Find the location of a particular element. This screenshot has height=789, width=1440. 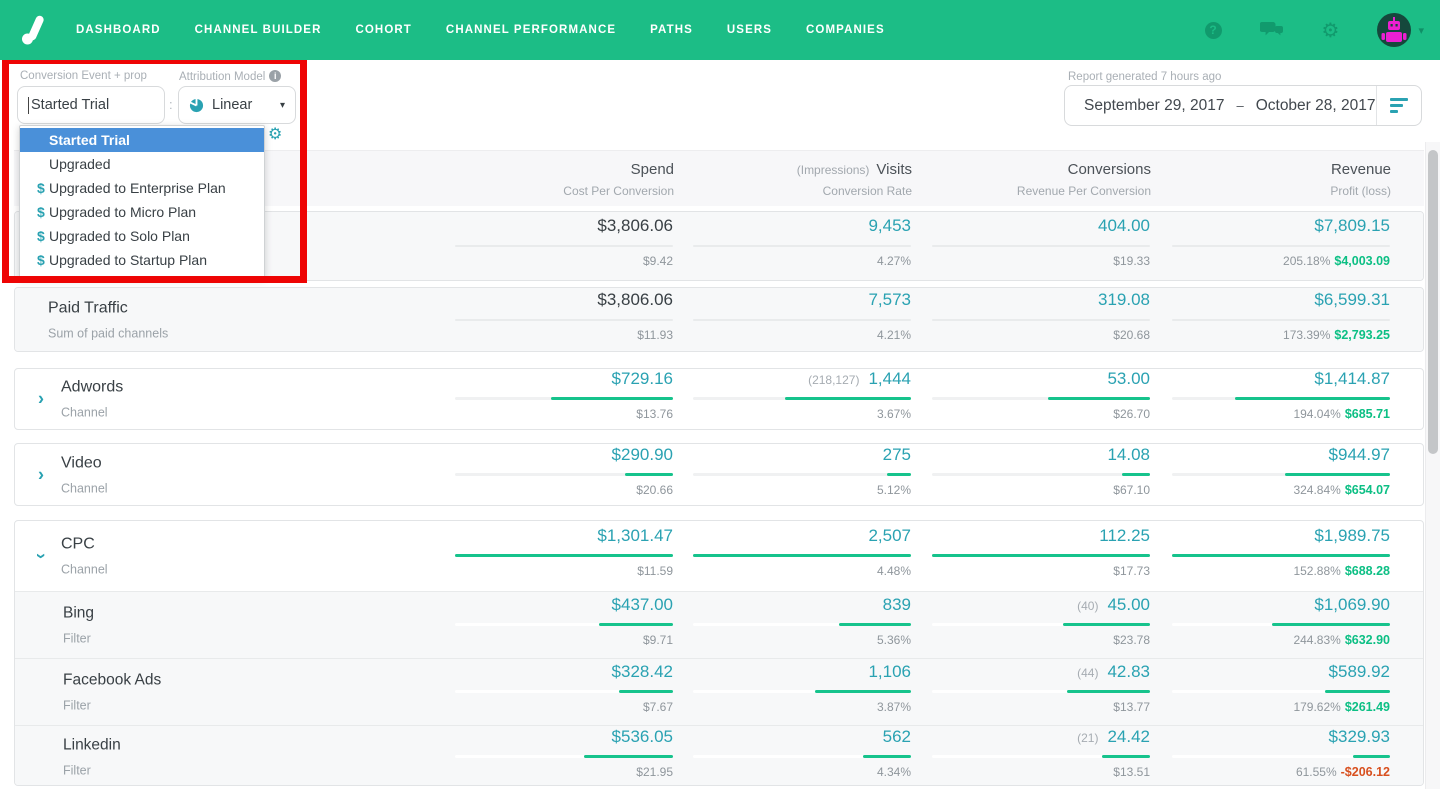

row-name: Bing is located at coordinates (79, 613).